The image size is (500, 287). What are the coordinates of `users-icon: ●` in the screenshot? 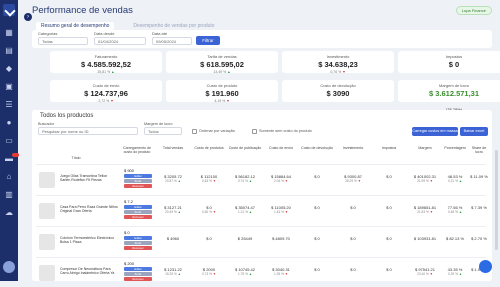 It's located at (9, 123).